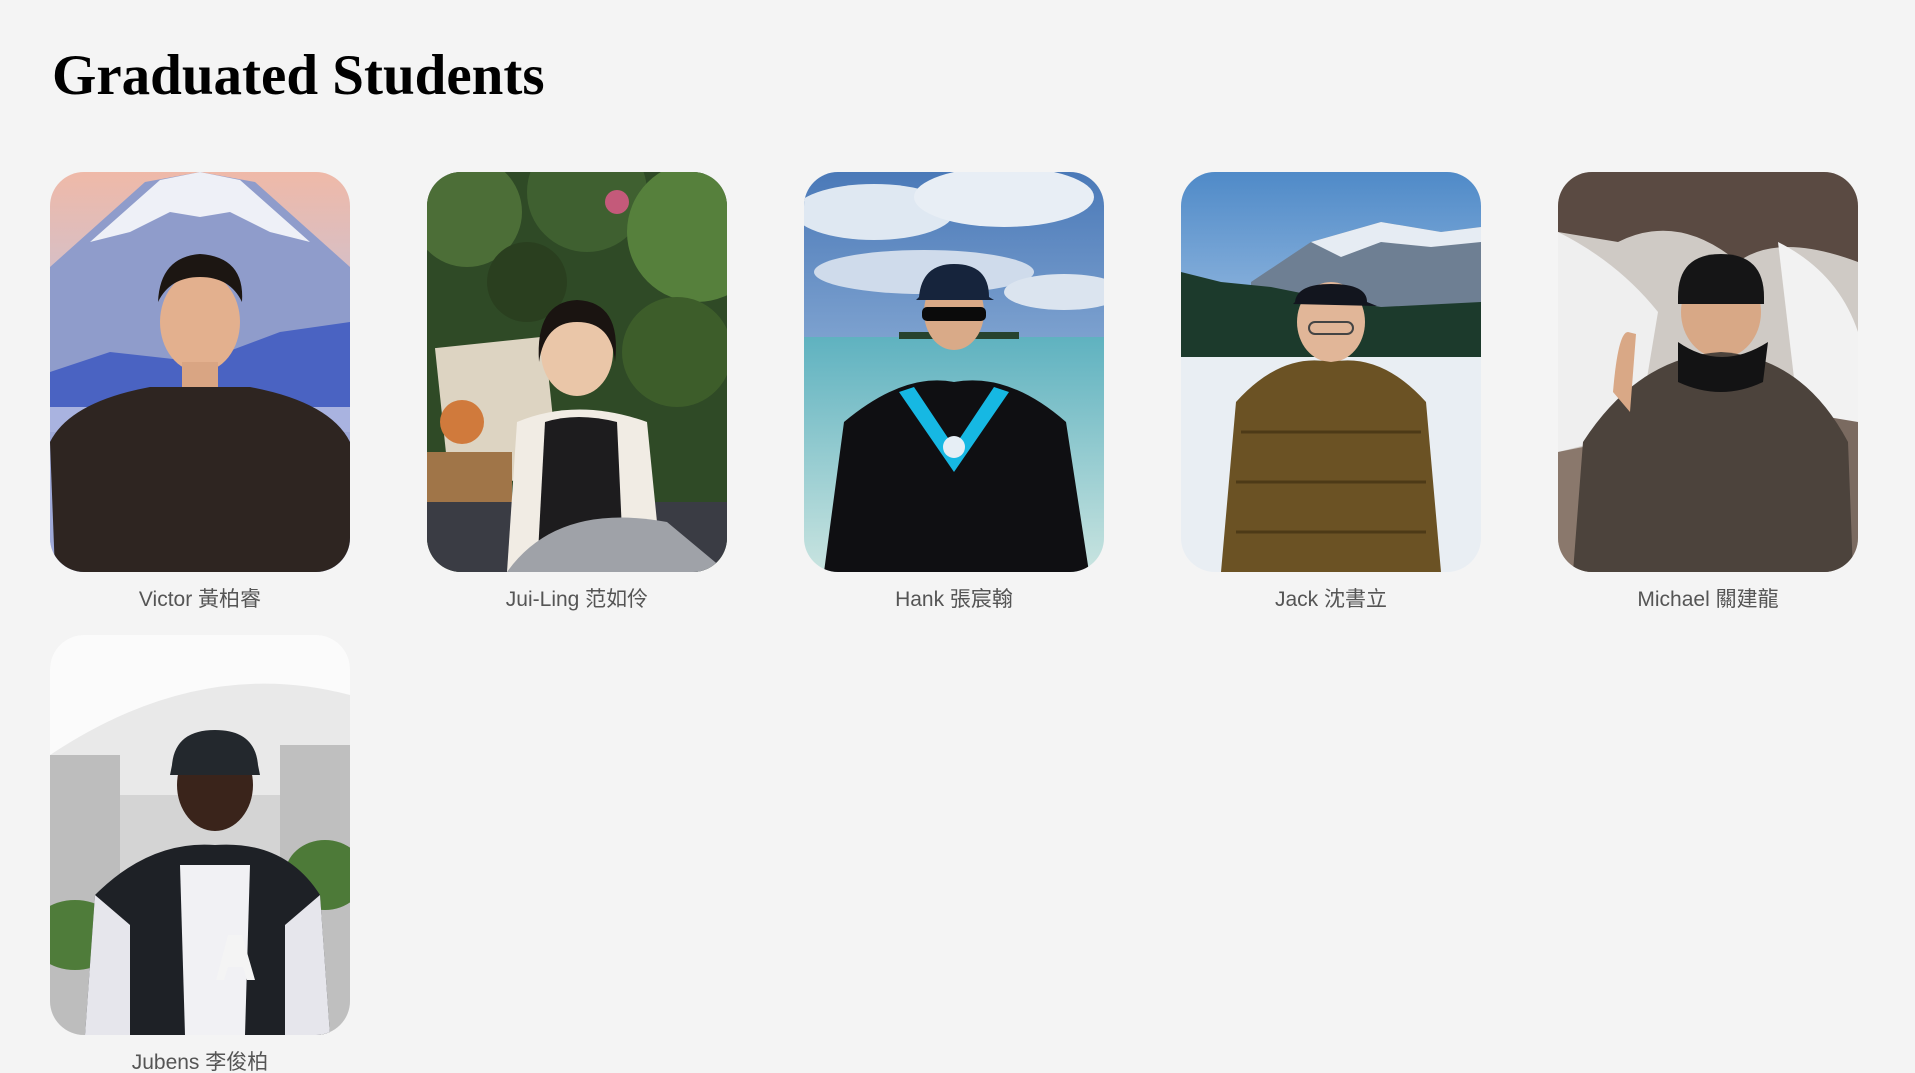 The image size is (1915, 1073). Describe the element at coordinates (577, 599) in the screenshot. I see `student-name: Jui-Ling 范如伶` at that location.